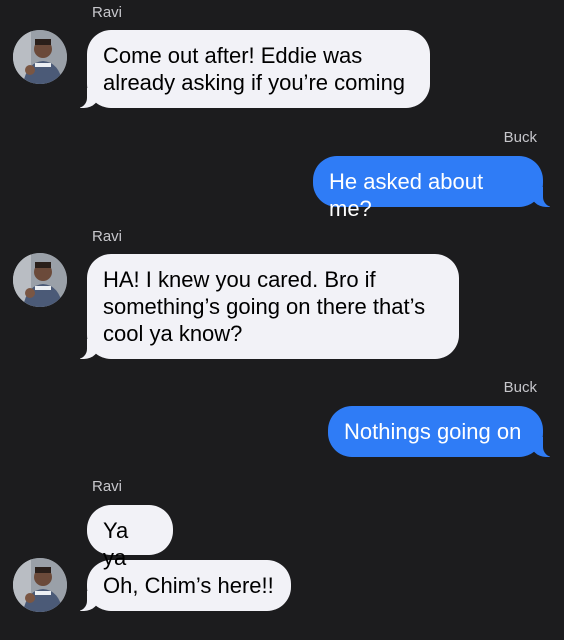 This screenshot has width=564, height=640. What do you see at coordinates (130, 537) in the screenshot?
I see `incoming-message-bubble: Ya ya` at bounding box center [130, 537].